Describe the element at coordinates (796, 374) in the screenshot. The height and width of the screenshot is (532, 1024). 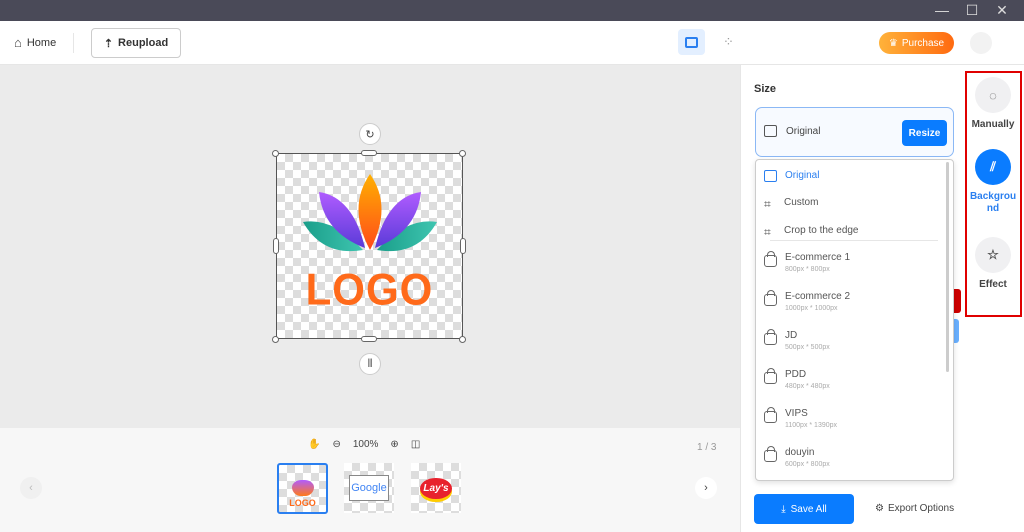
I see `option-label: PDD` at that location.